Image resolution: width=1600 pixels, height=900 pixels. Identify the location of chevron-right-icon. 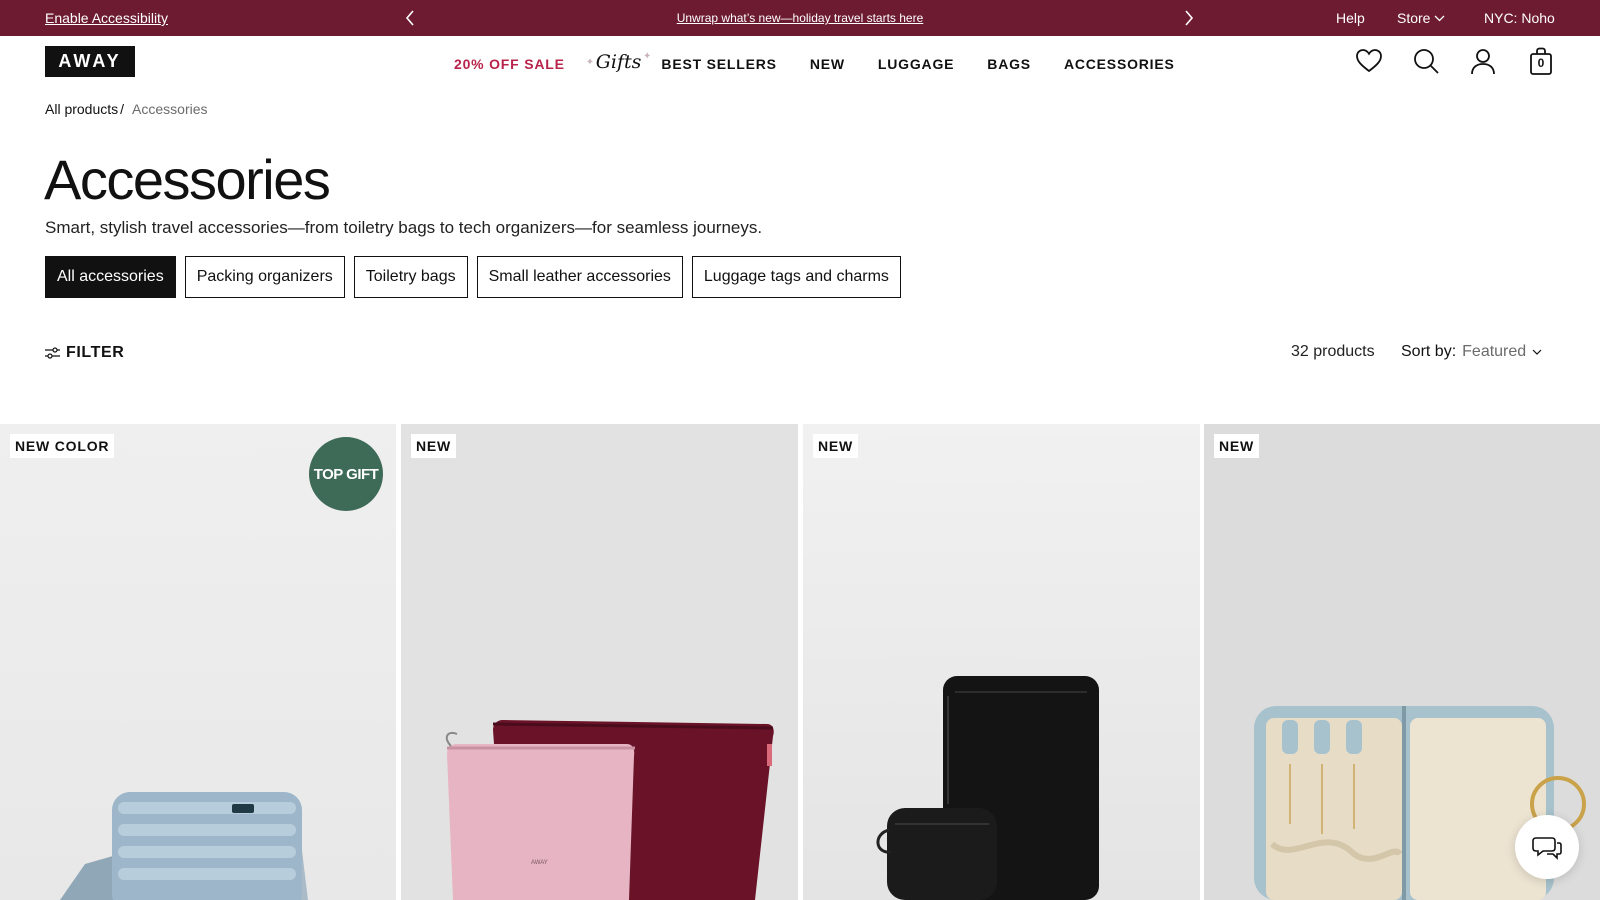
(1189, 18).